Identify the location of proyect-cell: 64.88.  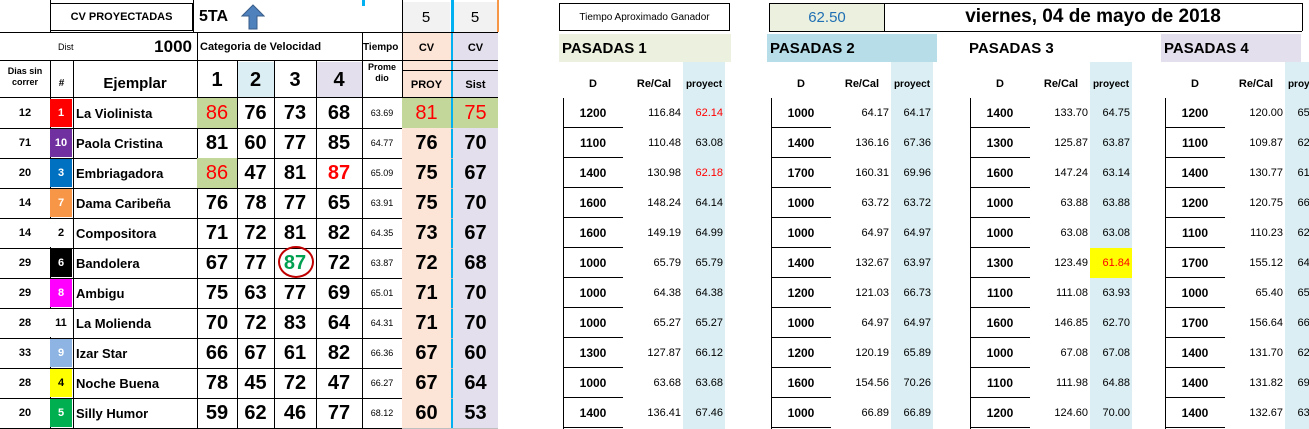
(1116, 383).